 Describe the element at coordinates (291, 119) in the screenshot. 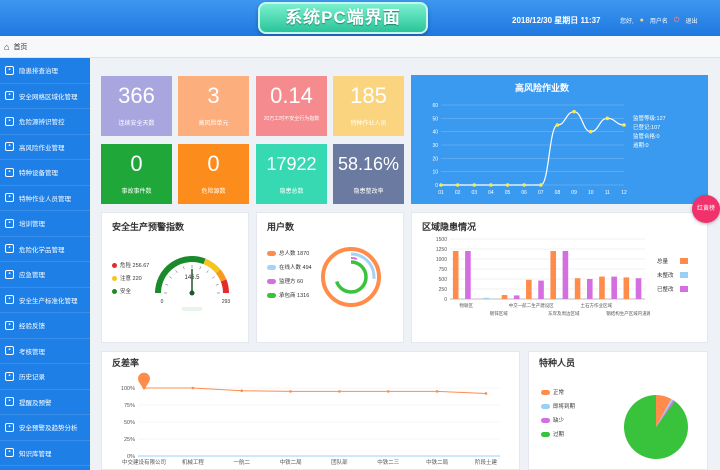

I see `stat-label: 20万工时不安全行为指数` at that location.